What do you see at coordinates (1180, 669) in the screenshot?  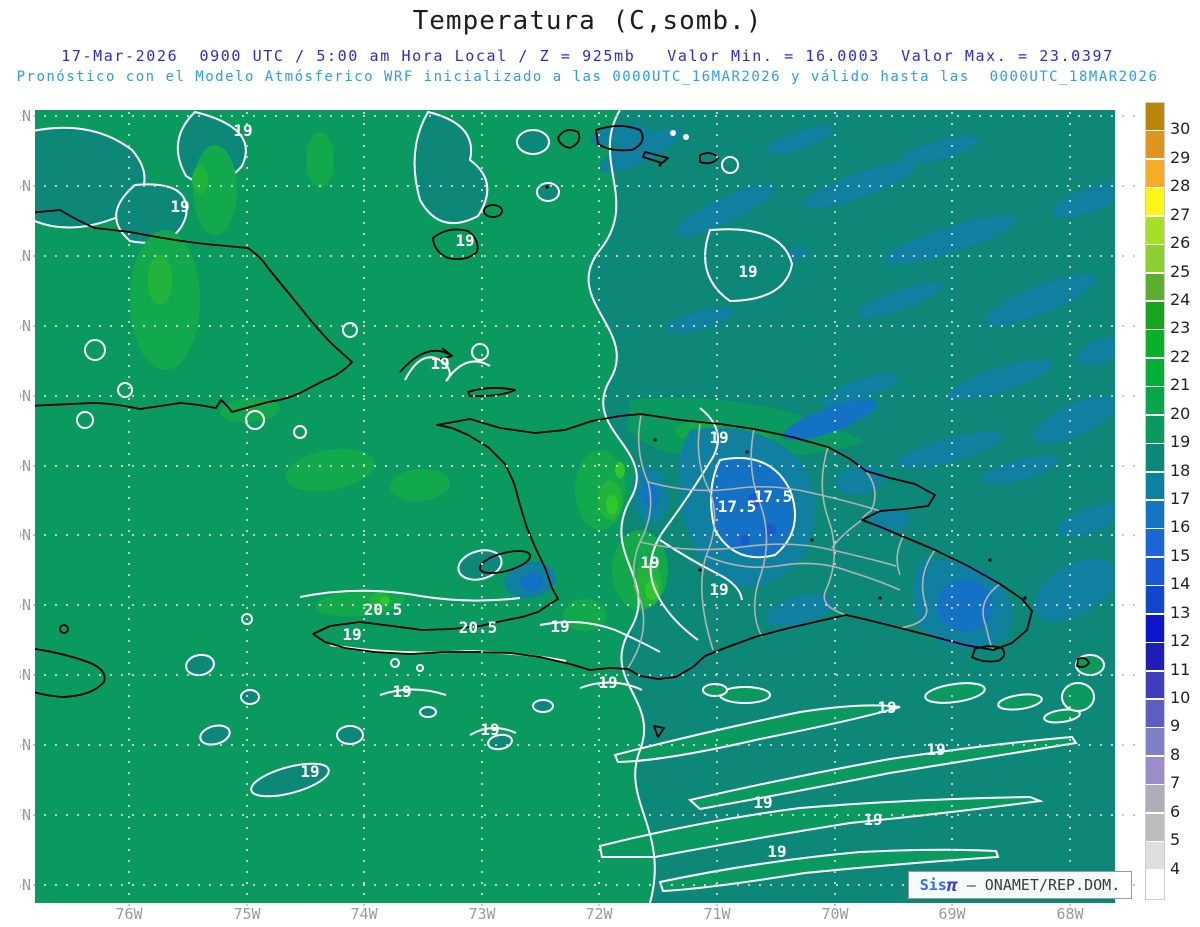 I see `colorbar-tick-label: 11` at bounding box center [1180, 669].